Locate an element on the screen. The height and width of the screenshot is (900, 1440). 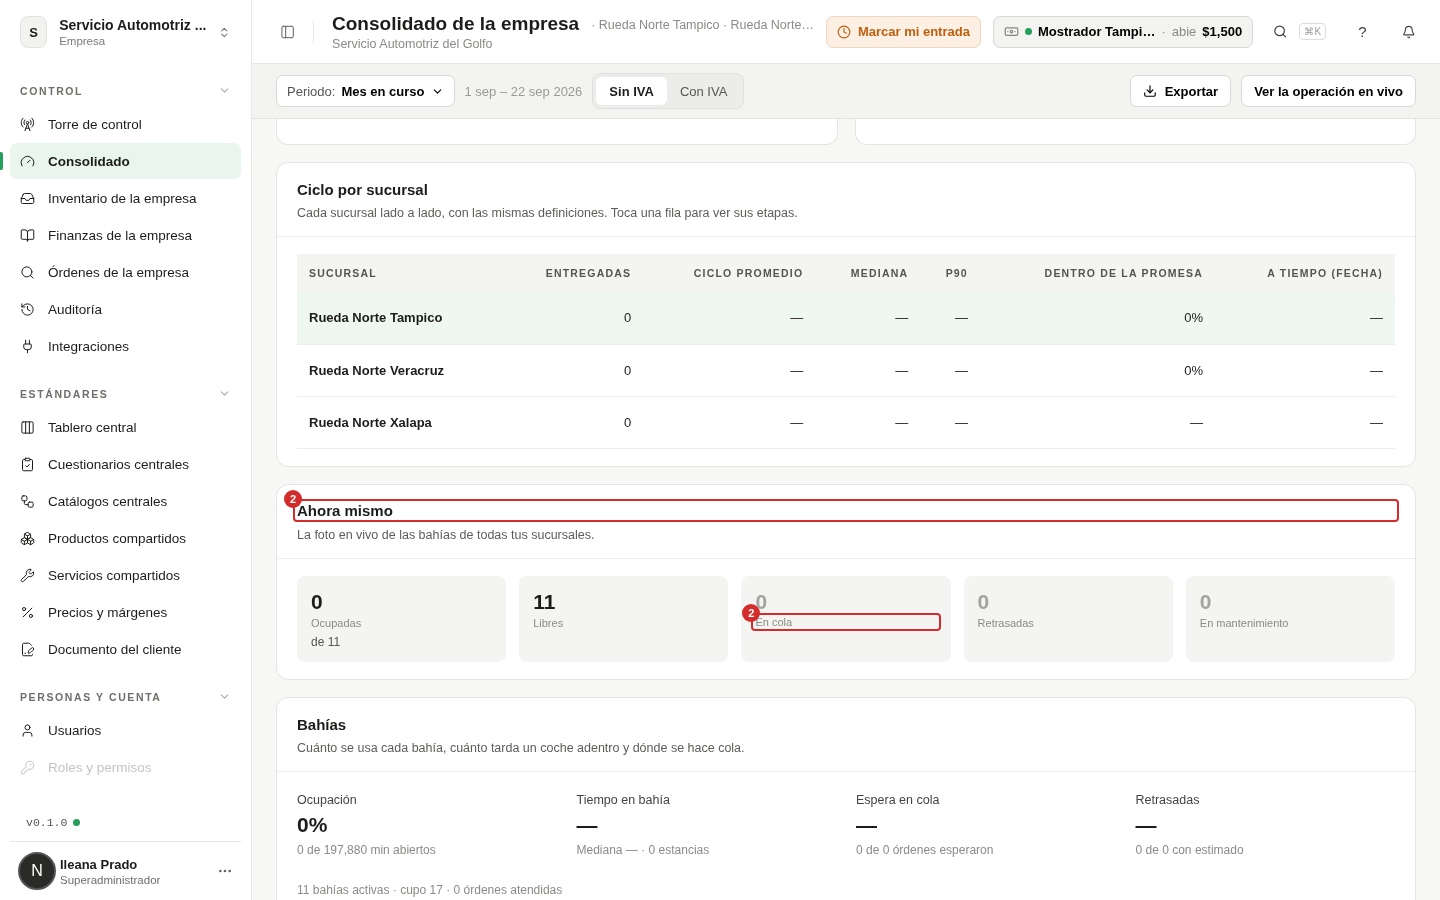
register-button: Mostrador Tampi… · abie $1,500 is located at coordinates (1123, 31).